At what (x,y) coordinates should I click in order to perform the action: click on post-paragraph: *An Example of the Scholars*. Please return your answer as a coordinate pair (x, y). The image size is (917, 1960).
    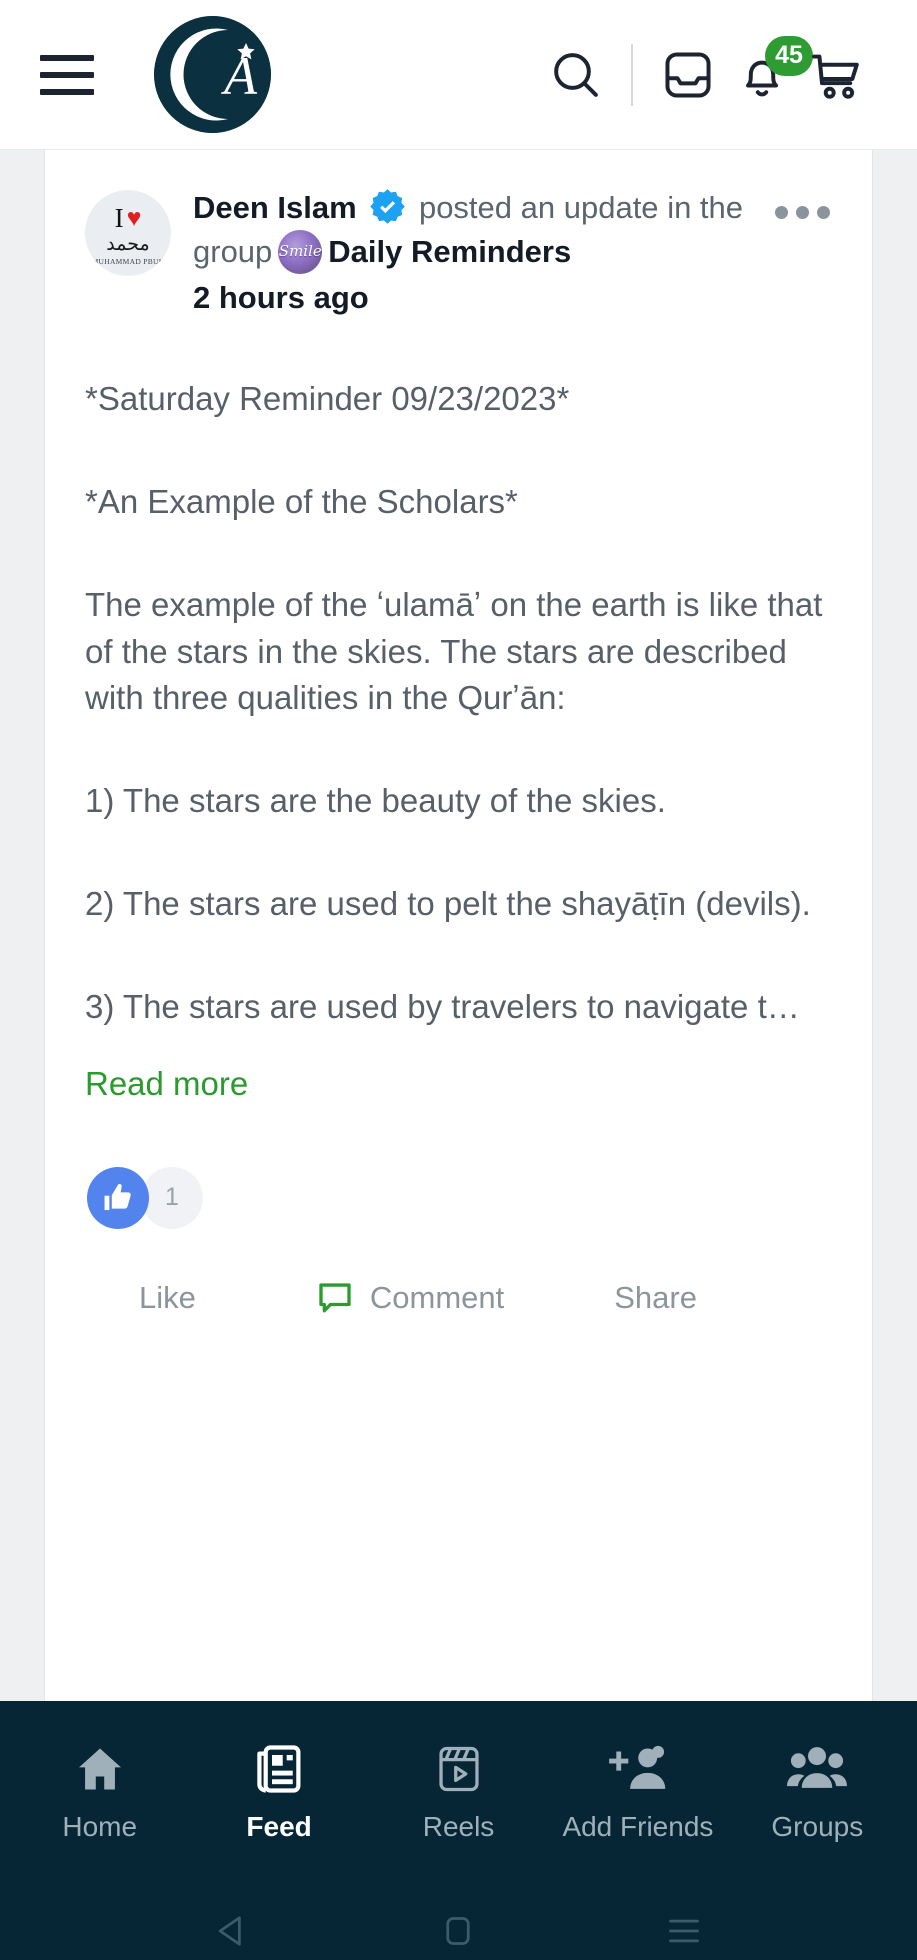
    Looking at the image, I should click on (301, 501).